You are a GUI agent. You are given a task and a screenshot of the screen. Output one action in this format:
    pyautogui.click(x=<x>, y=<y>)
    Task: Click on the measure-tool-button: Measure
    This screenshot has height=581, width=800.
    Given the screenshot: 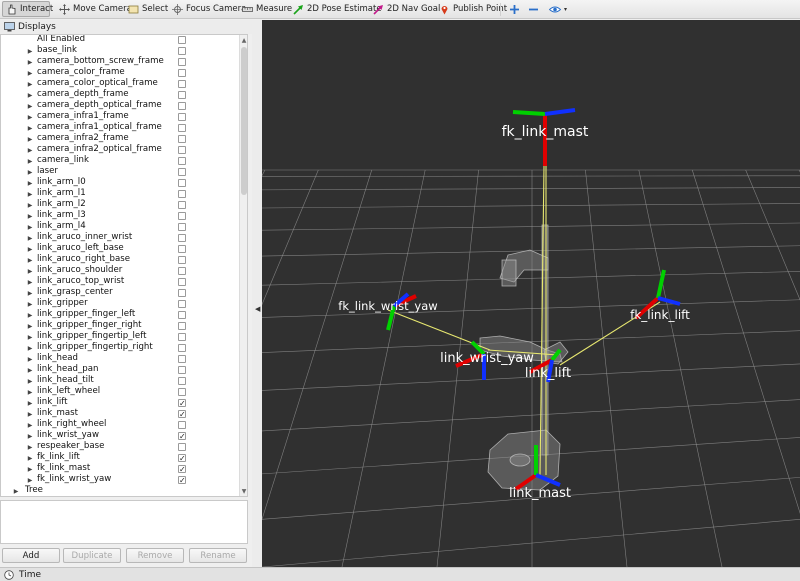 What is the action you would take?
    pyautogui.click(x=266, y=9)
    